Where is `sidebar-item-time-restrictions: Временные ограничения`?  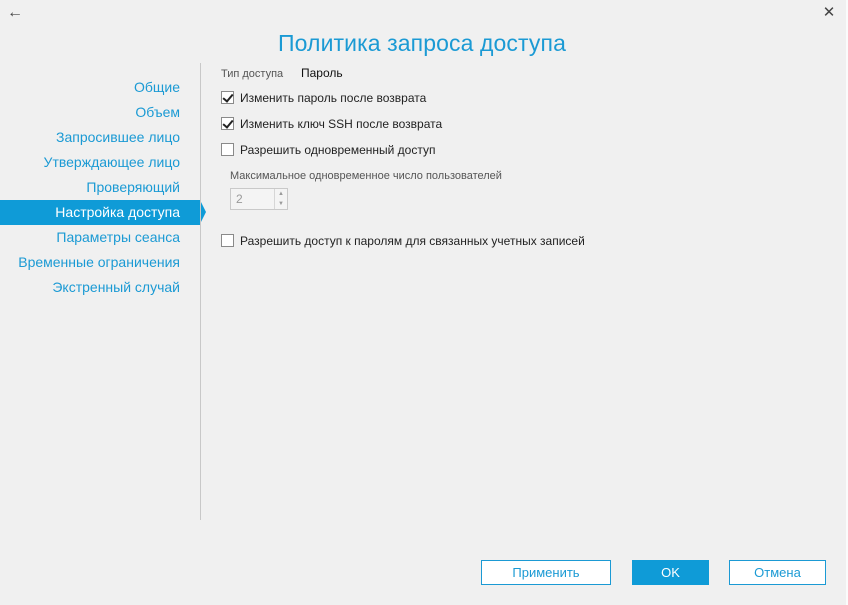
sidebar-item-time-restrictions: Временные ограничения is located at coordinates (100, 262).